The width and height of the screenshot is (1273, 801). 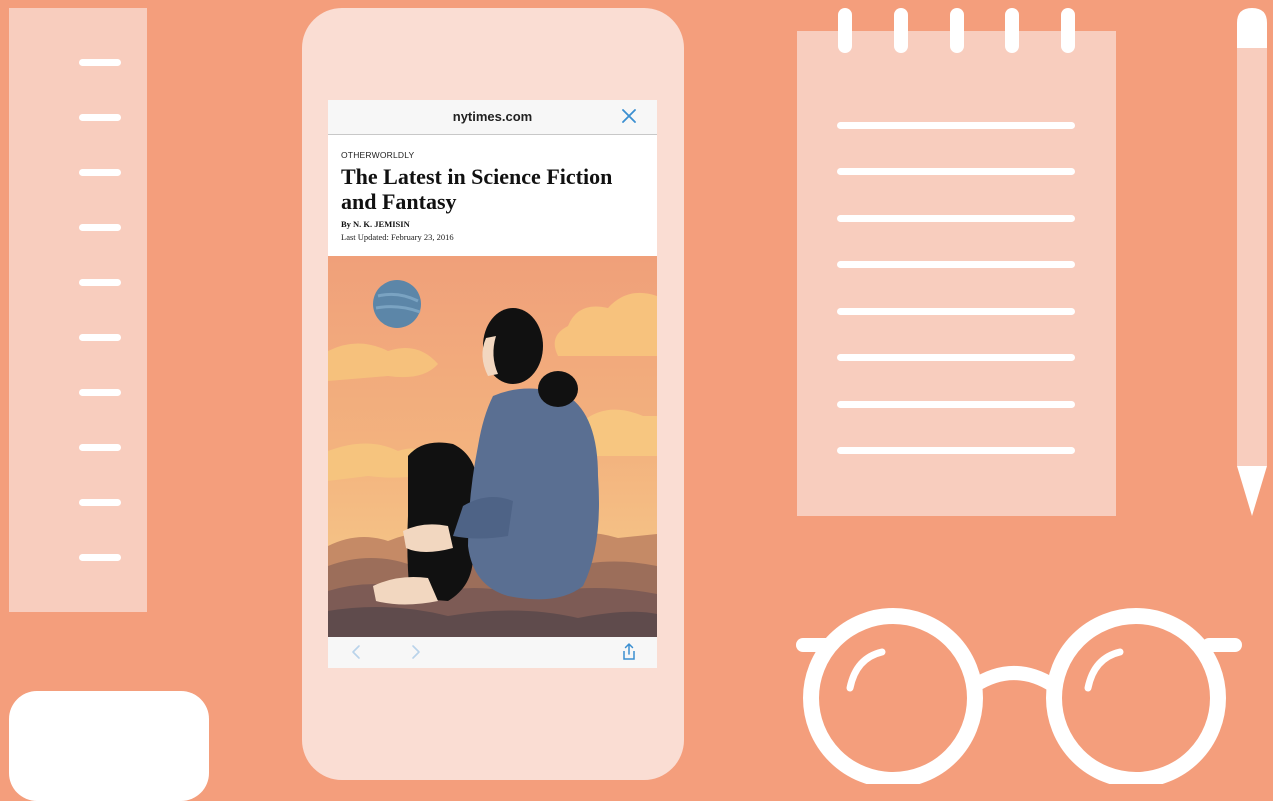 What do you see at coordinates (378, 155) in the screenshot?
I see `article-kicker: OTHERWORLDLY` at bounding box center [378, 155].